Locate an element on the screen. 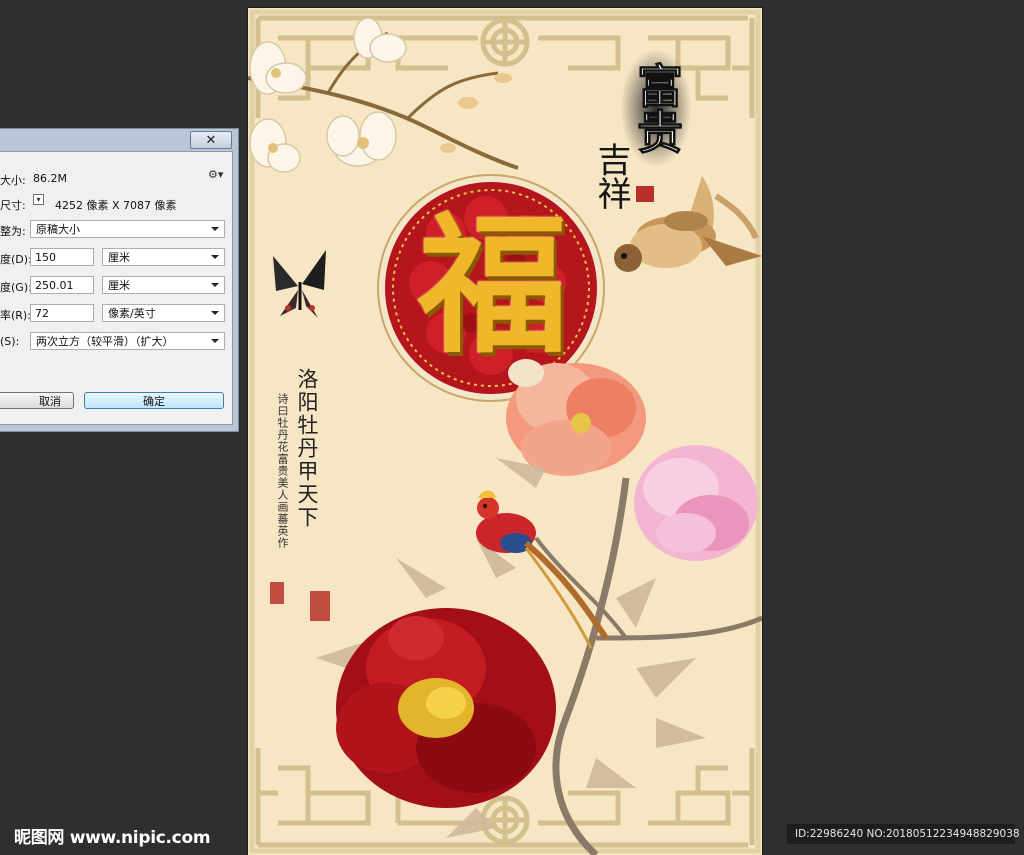 The height and width of the screenshot is (855, 1024). width-unit-select: 厘米 is located at coordinates (163, 257).